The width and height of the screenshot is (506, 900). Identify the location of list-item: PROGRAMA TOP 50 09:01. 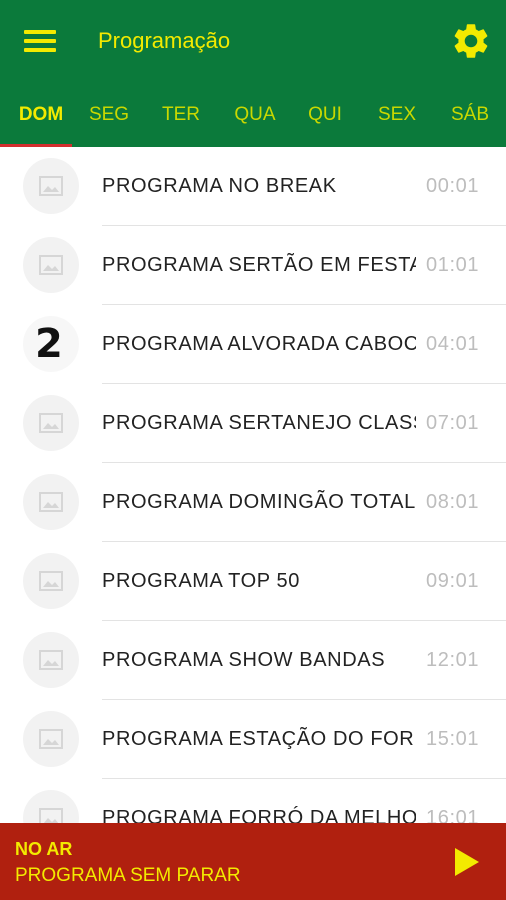
(253, 581).